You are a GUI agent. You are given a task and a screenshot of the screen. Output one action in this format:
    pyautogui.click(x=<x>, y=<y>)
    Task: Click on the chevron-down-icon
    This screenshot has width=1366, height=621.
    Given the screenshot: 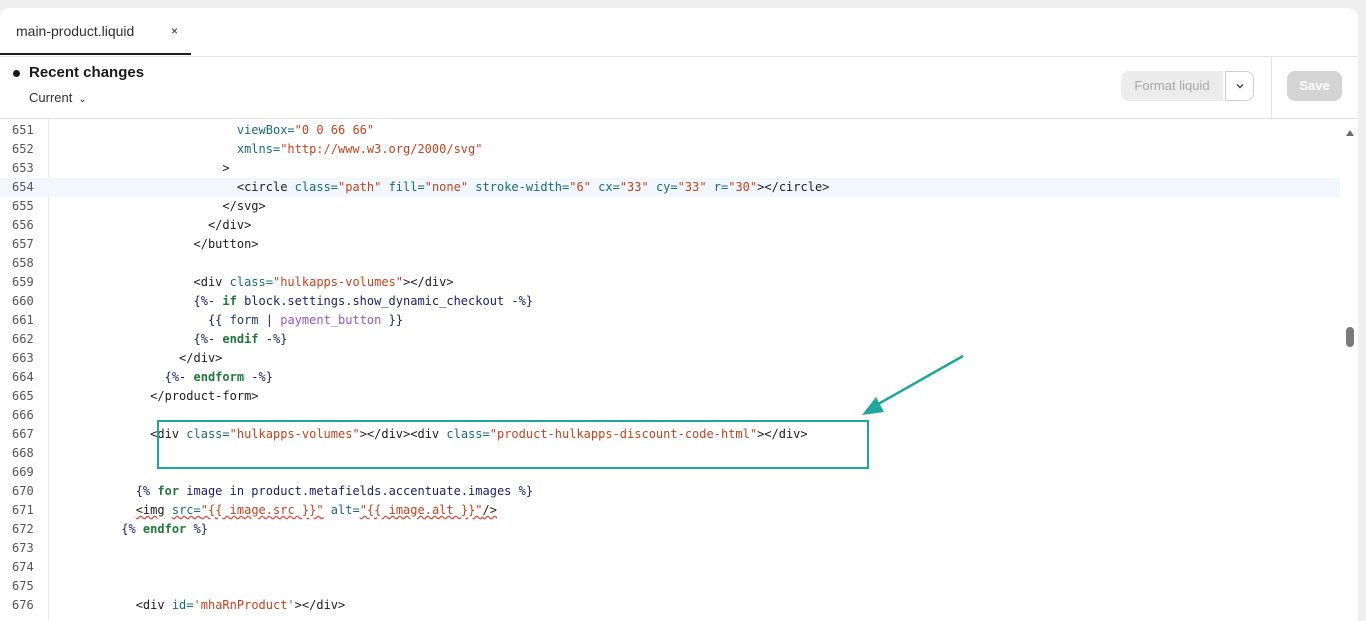 What is the action you would take?
    pyautogui.click(x=1239, y=86)
    